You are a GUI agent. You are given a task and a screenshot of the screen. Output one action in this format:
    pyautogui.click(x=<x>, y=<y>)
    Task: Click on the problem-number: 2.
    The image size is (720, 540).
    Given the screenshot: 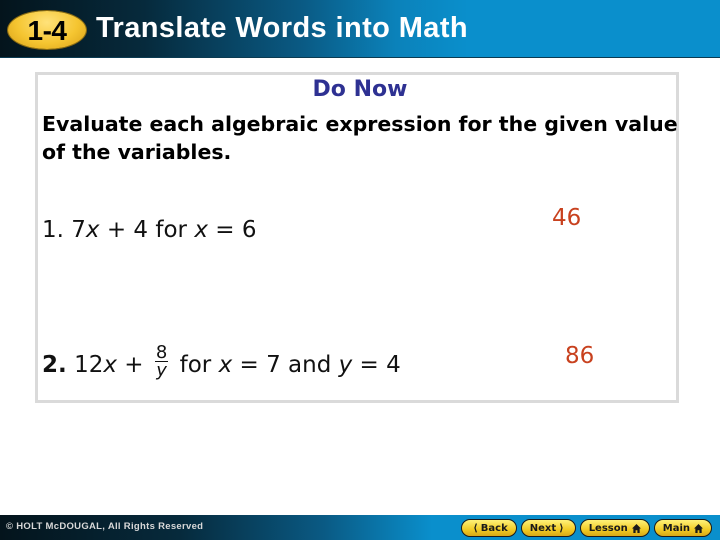 What is the action you would take?
    pyautogui.click(x=54, y=365)
    